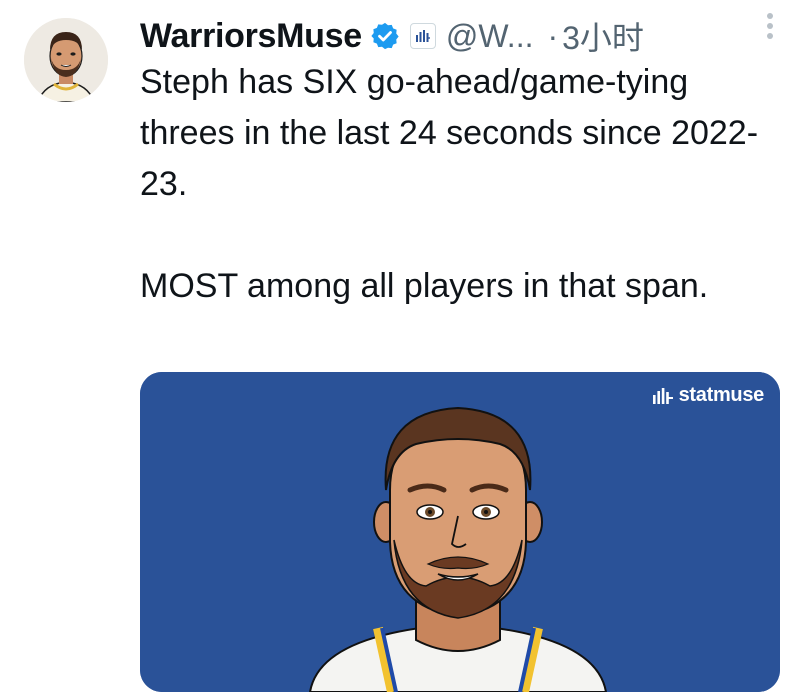  I want to click on more-options-icon, so click(770, 26).